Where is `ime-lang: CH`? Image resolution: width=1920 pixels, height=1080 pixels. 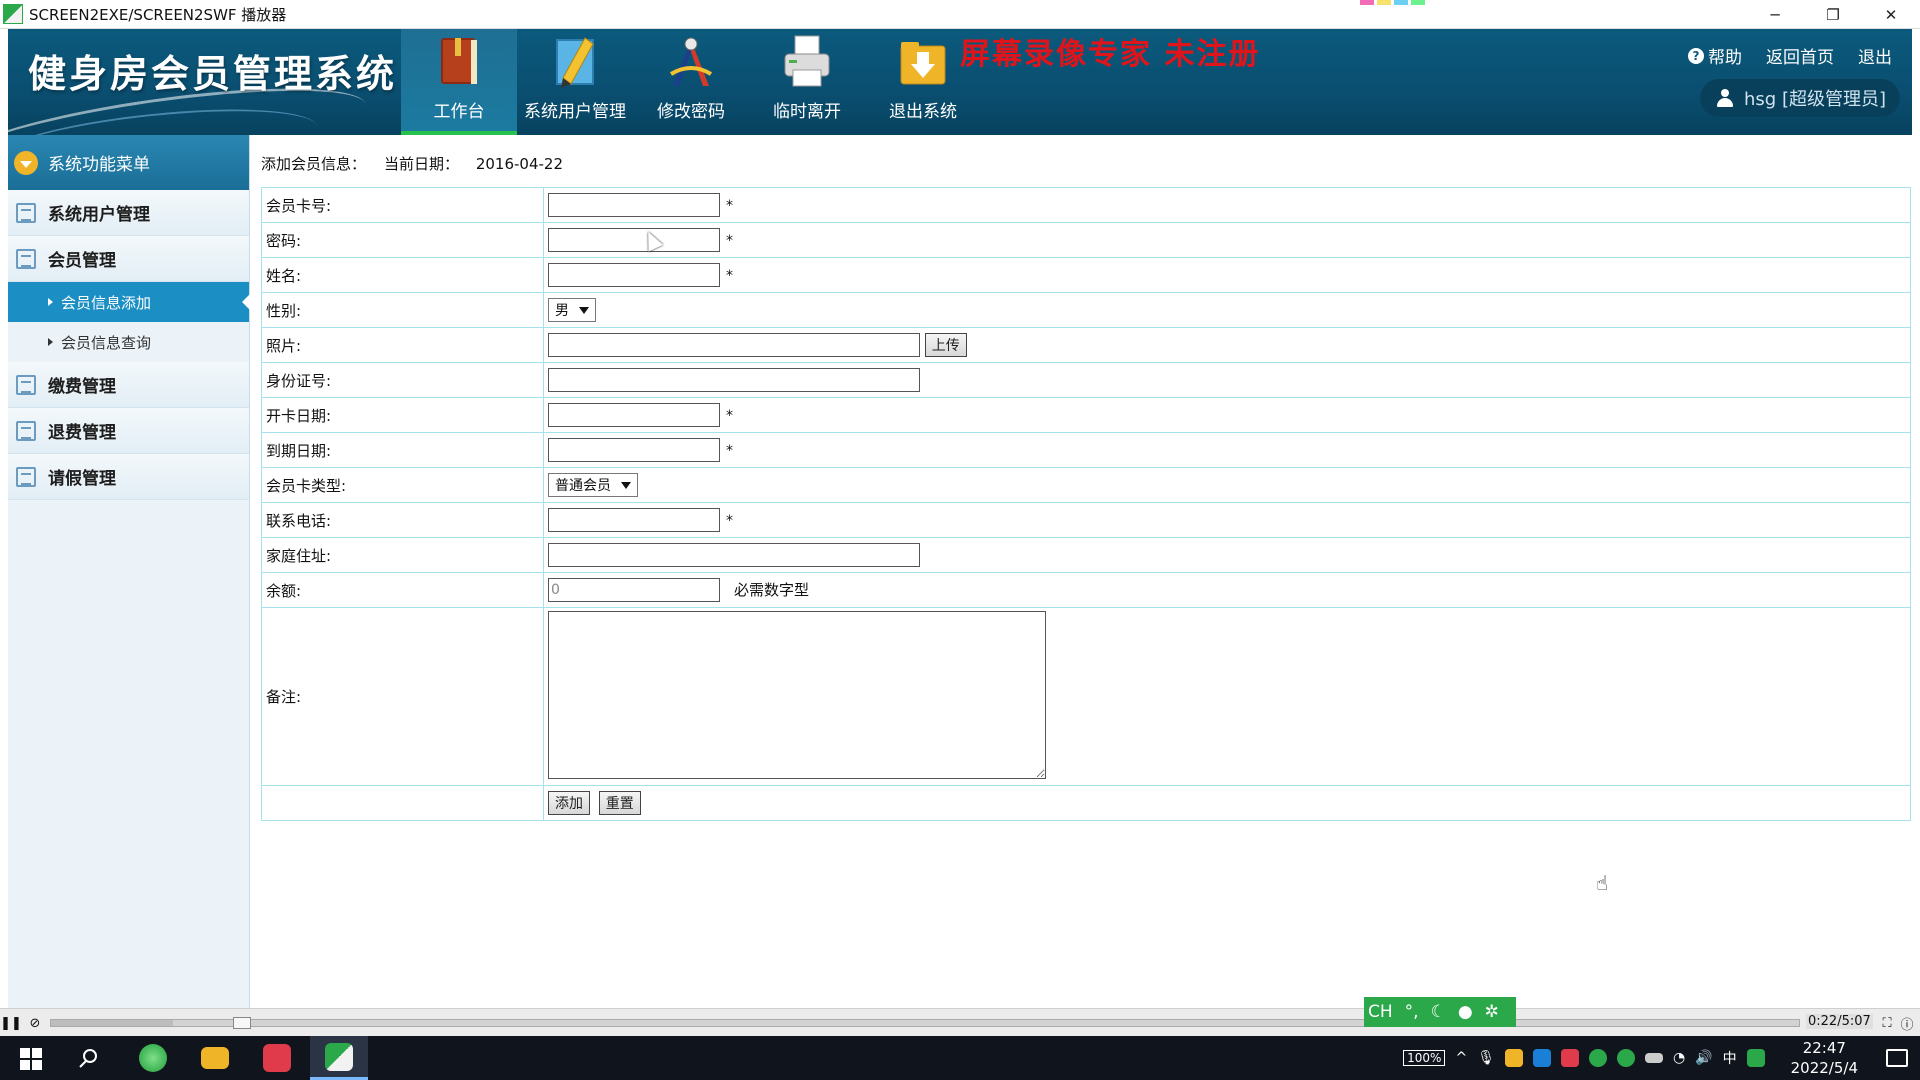
ime-lang: CH is located at coordinates (1380, 1012).